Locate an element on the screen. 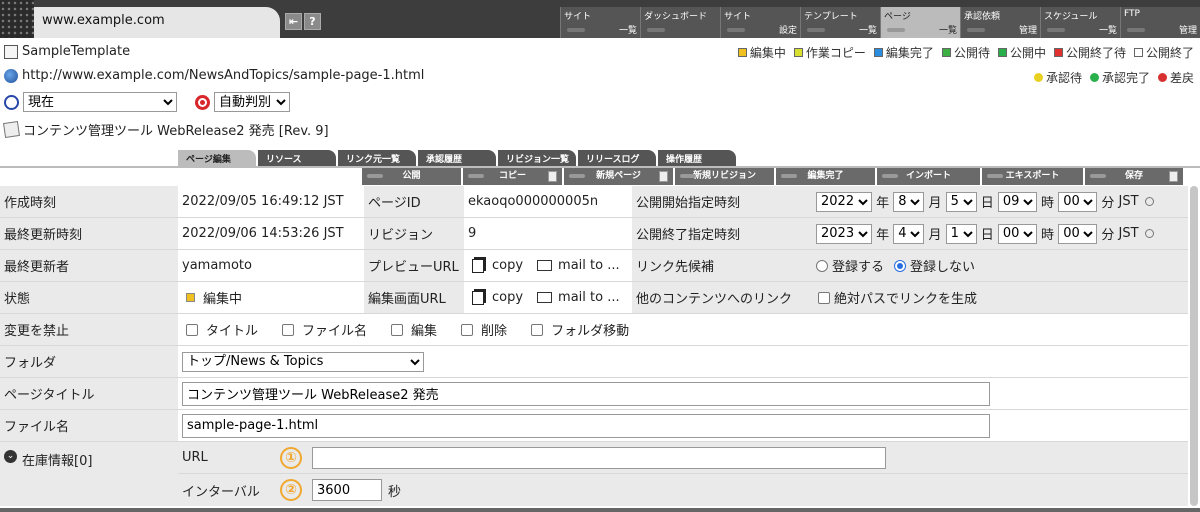 The image size is (1200, 512). lock-title-checkbox is located at coordinates (192, 329).